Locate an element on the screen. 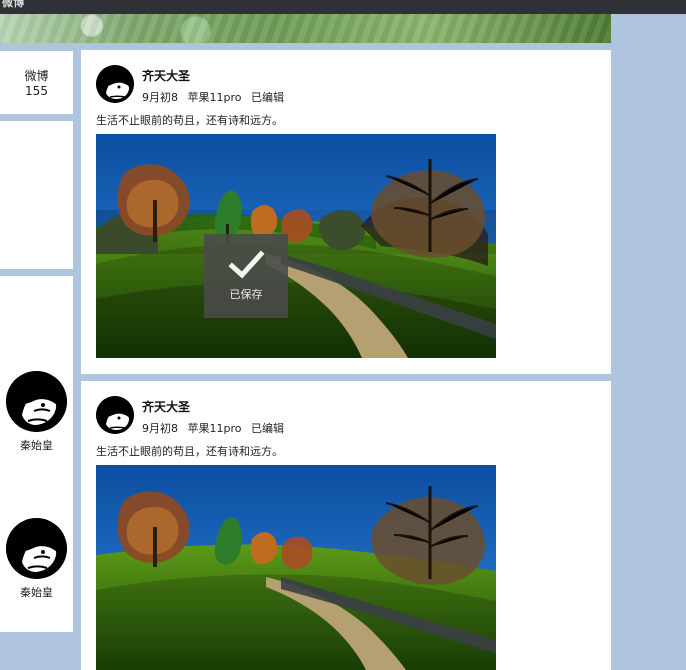 This screenshot has height=670, width=686. window-title: 微博 is located at coordinates (13, 4).